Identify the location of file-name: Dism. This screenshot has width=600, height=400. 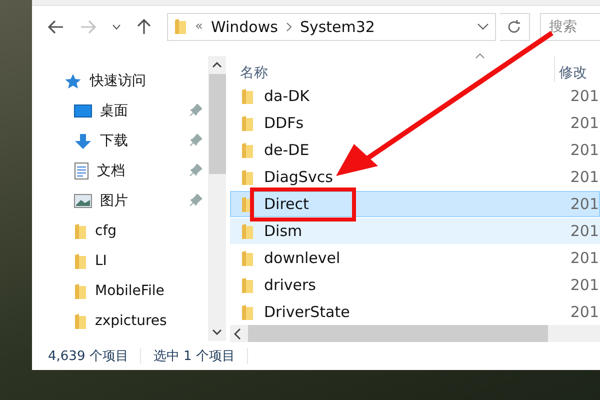
(283, 231).